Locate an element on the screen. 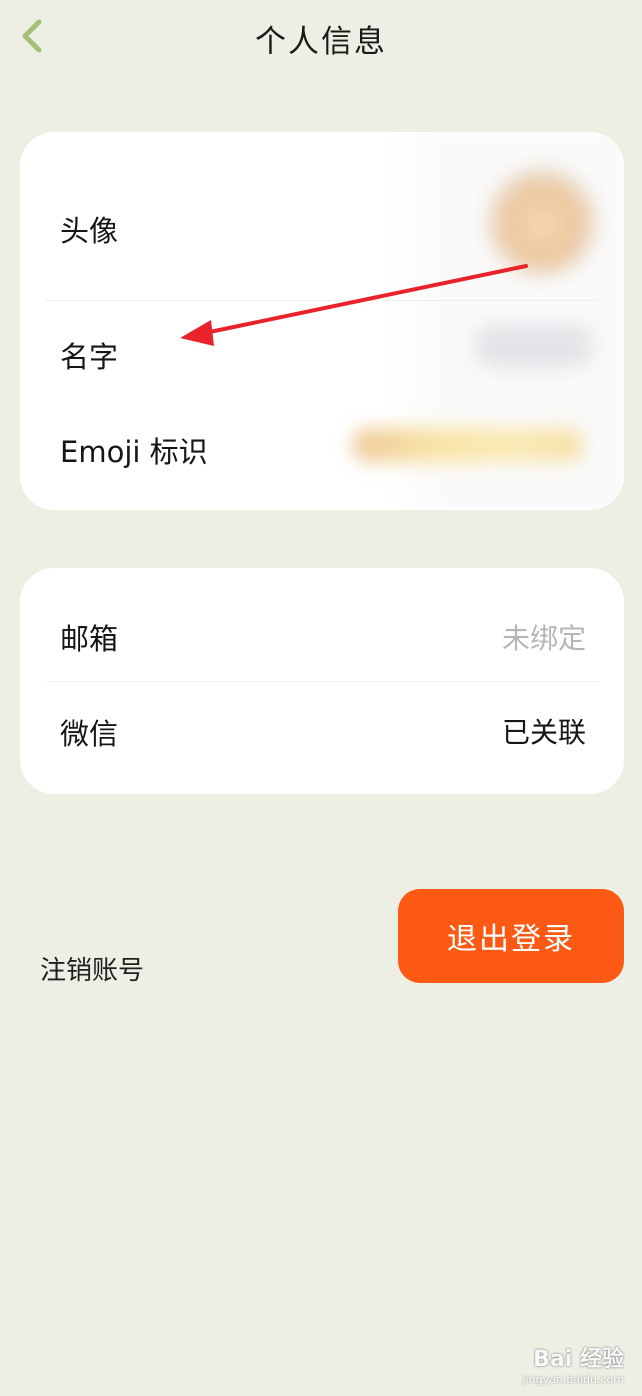 Image resolution: width=642 pixels, height=1396 pixels. avatar is located at coordinates (542, 222).